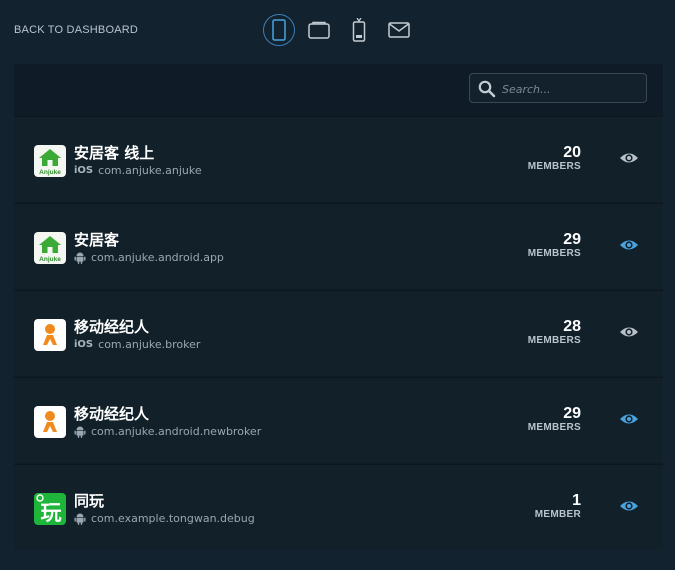  What do you see at coordinates (572, 152) in the screenshot?
I see `member-count: 20` at bounding box center [572, 152].